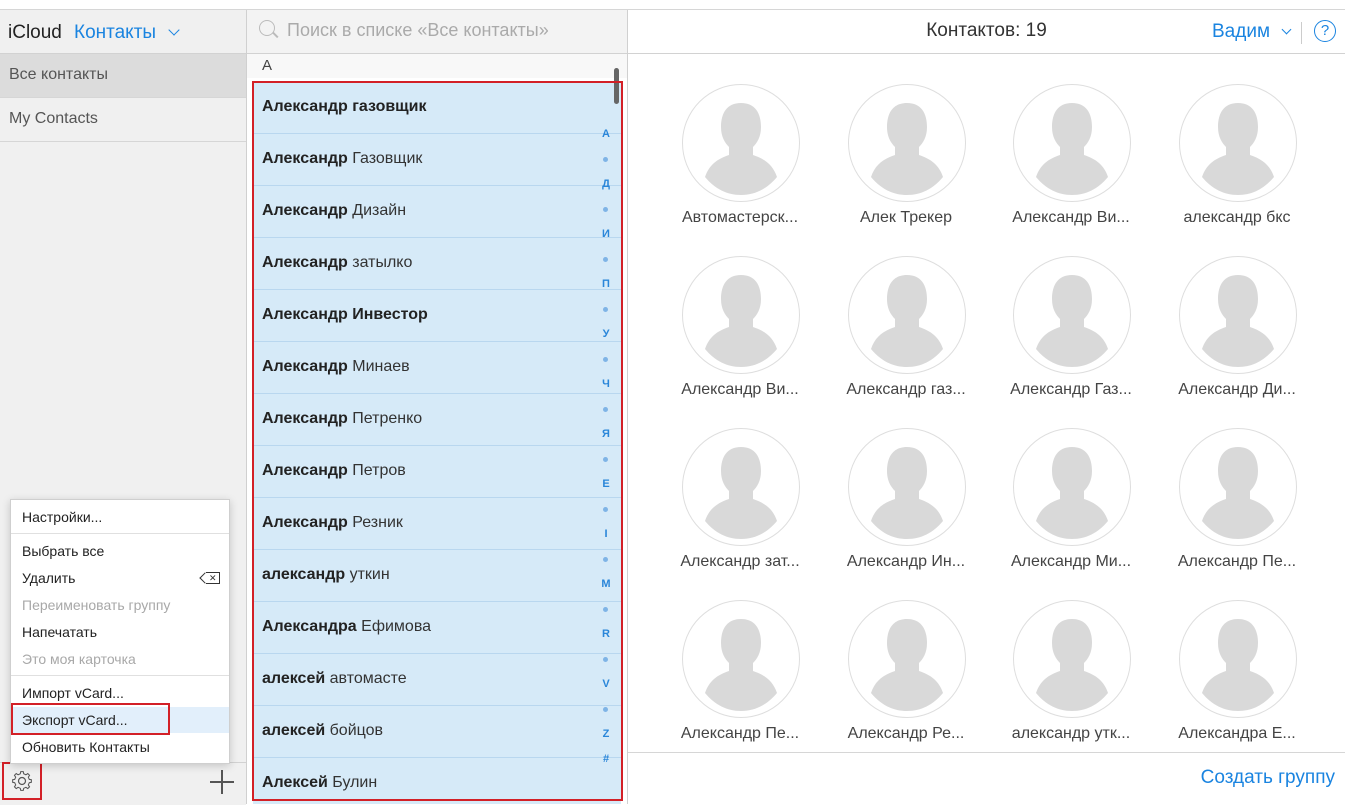 The image size is (1345, 805). Describe the element at coordinates (606, 759) in the screenshot. I see `index-letter: #` at that location.